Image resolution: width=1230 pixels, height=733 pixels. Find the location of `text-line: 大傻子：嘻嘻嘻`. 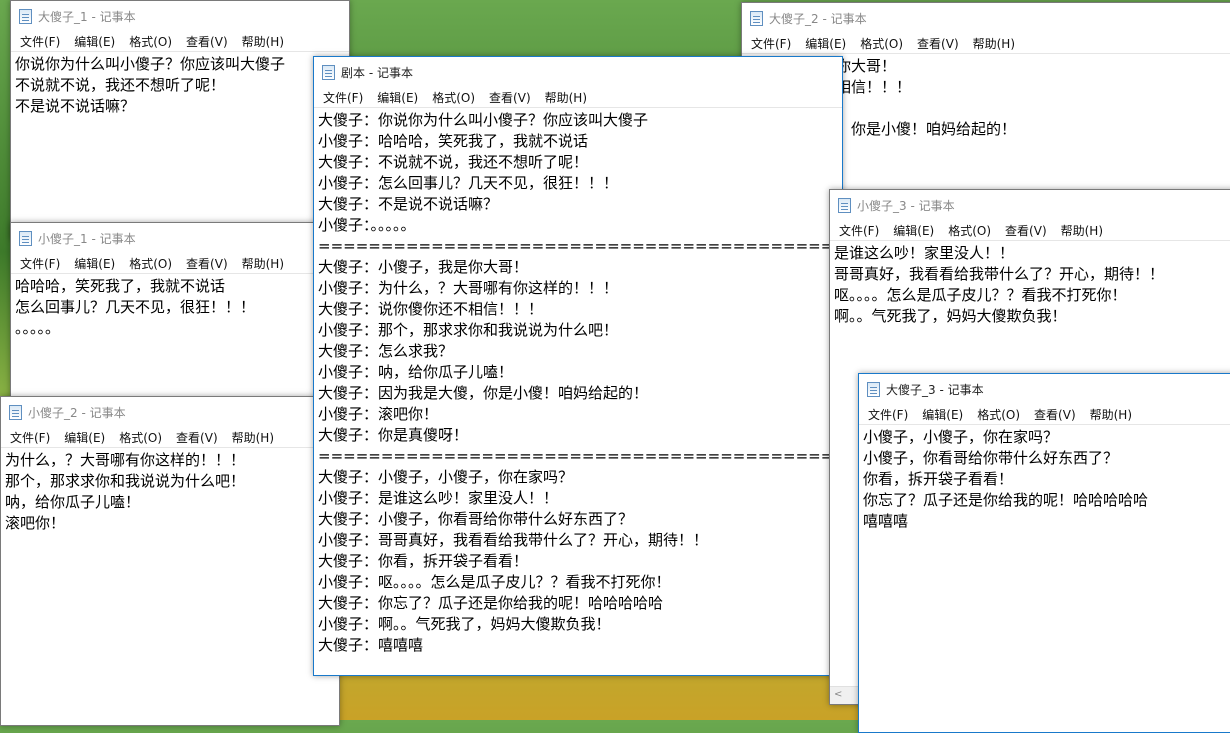

text-line: 大傻子：嘻嘻嘻 is located at coordinates (371, 645).